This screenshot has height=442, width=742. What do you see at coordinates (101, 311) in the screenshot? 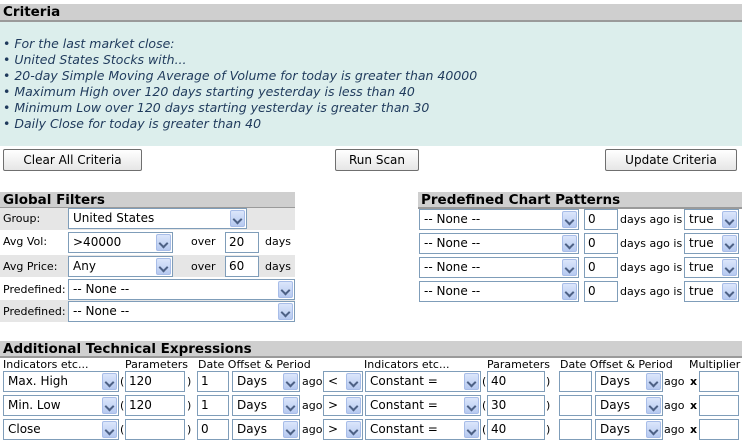
I see `predefined-select-value: -- None --` at bounding box center [101, 311].